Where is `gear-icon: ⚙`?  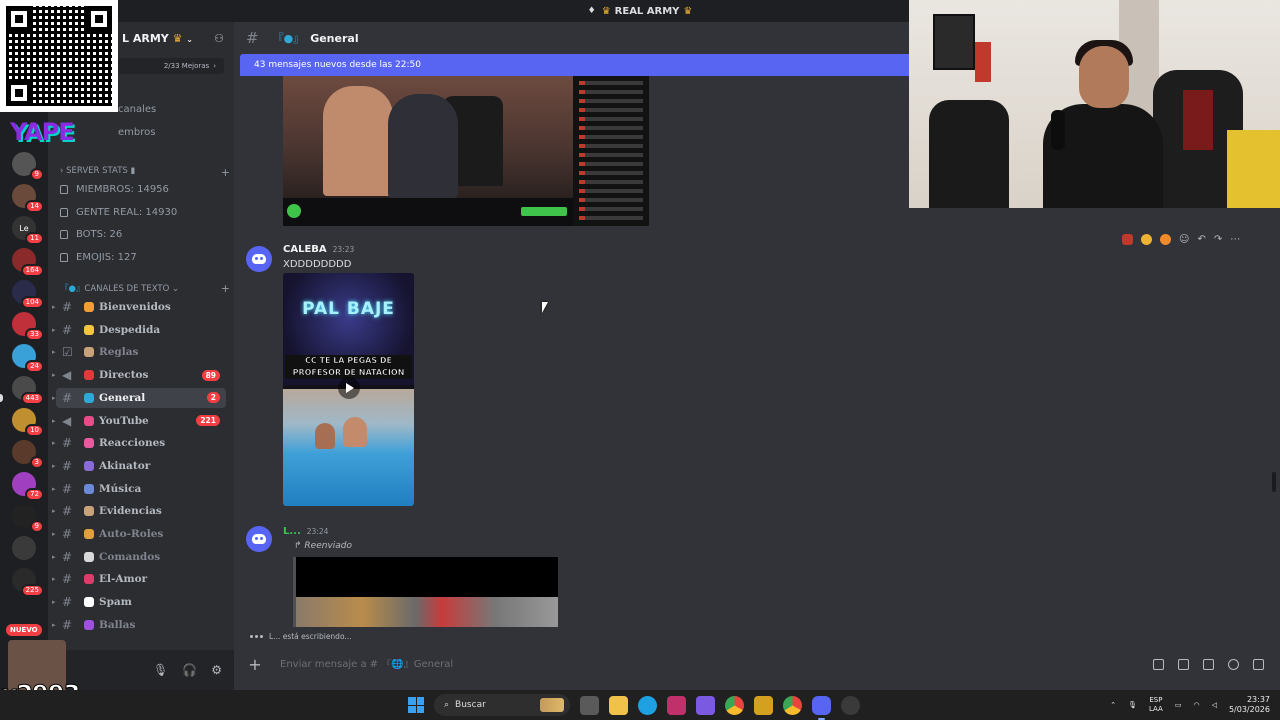 gear-icon: ⚙ is located at coordinates (216, 670).